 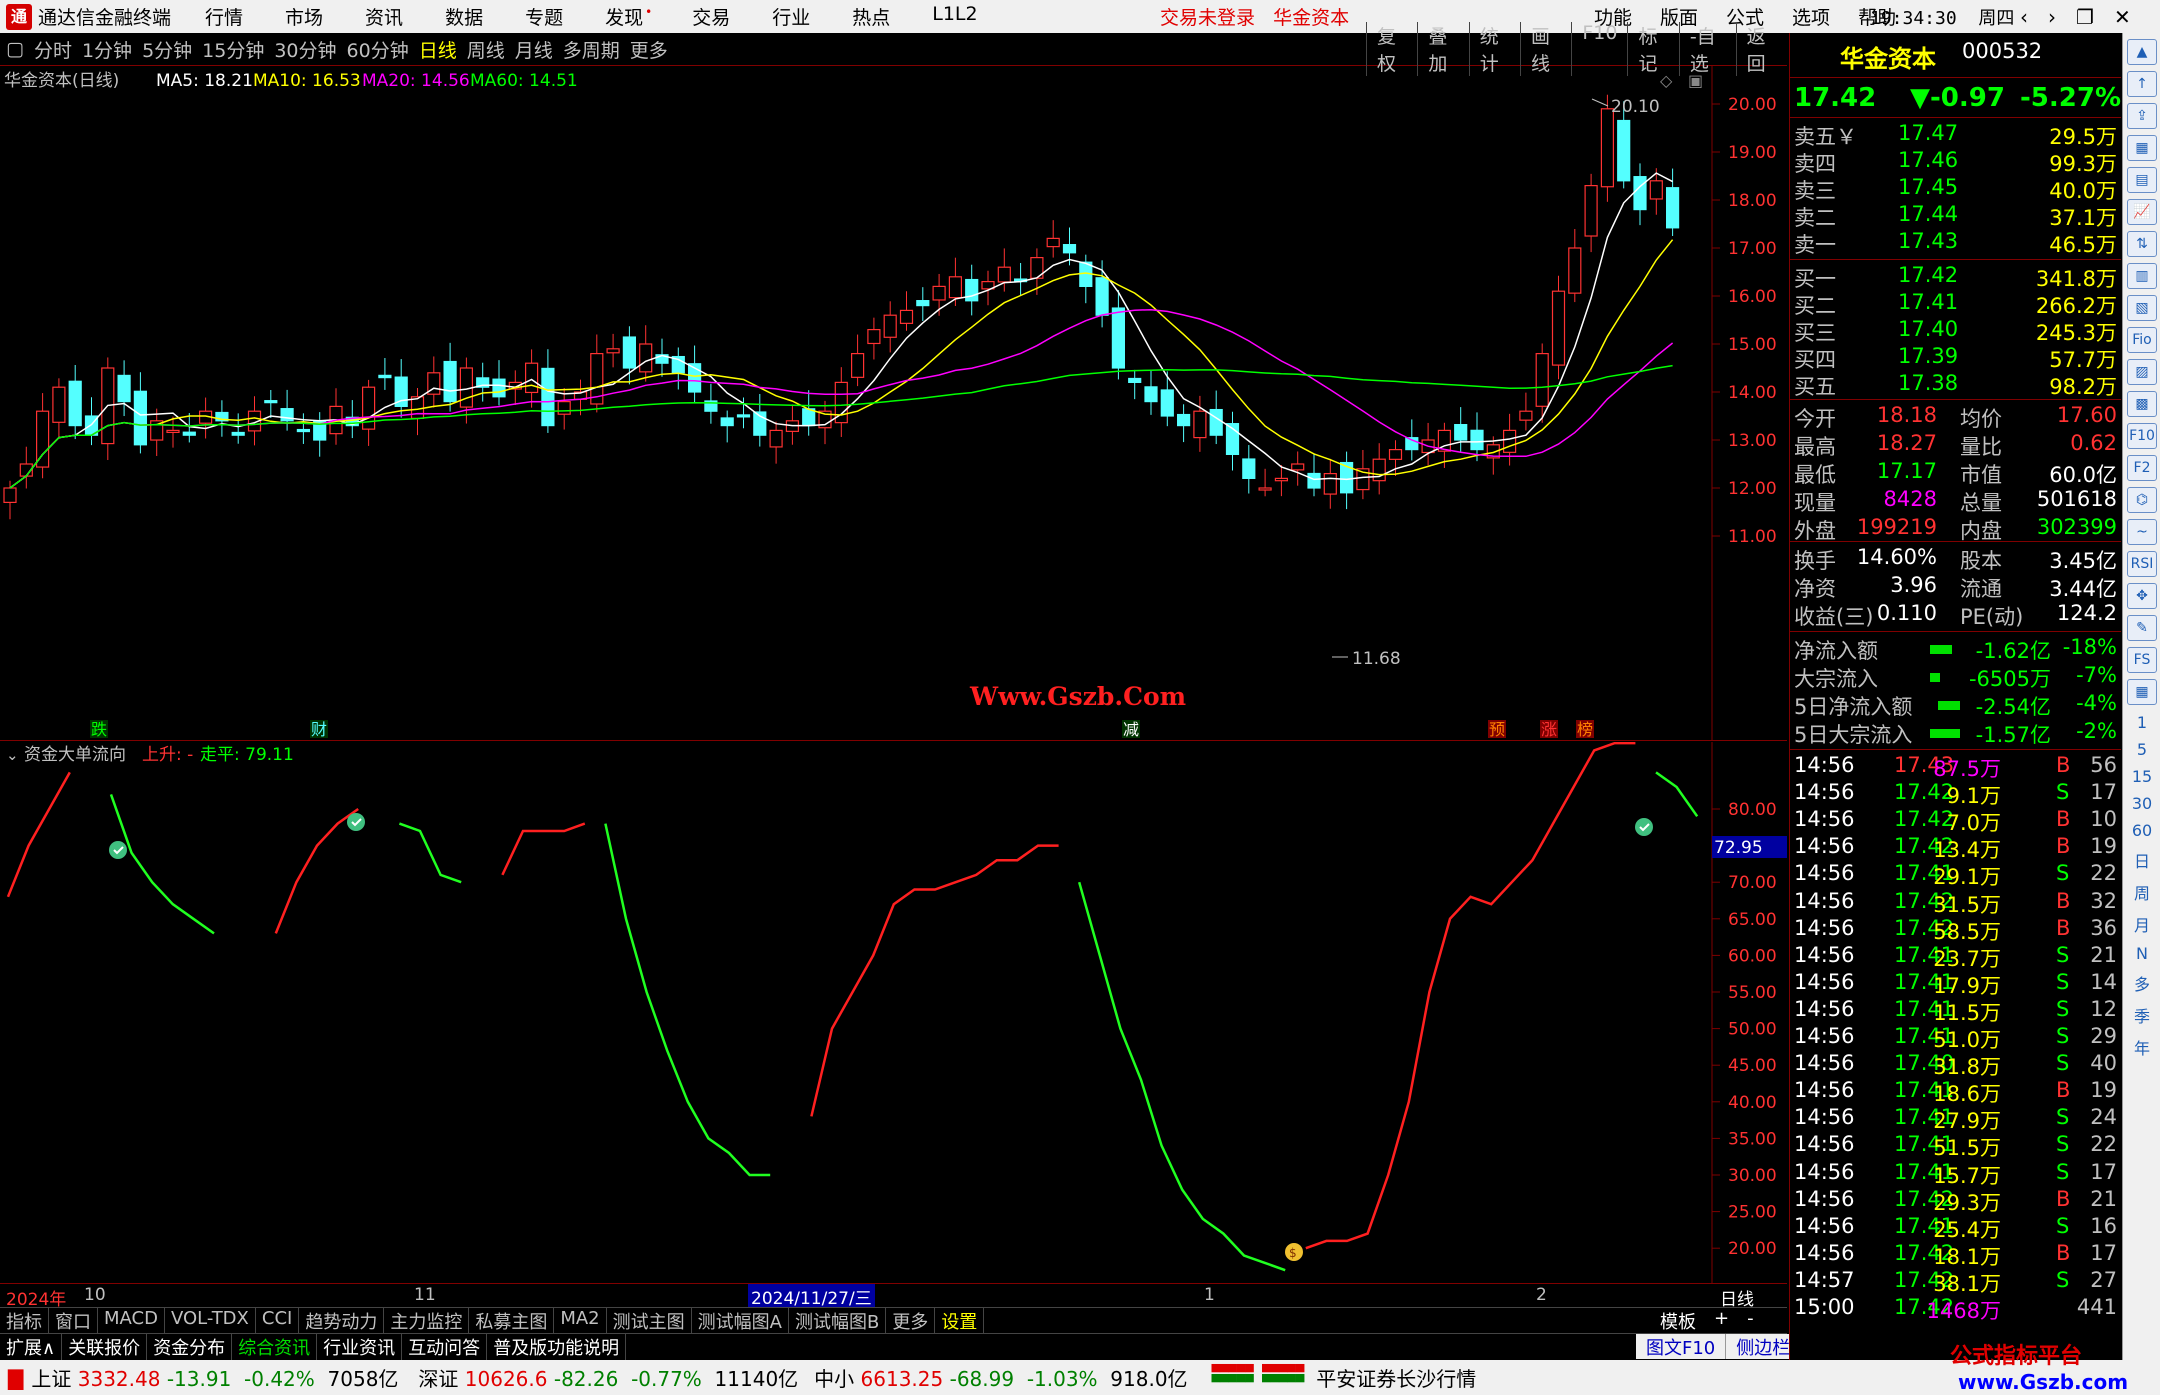 I want to click on stat-row-3: 现量 8428 总量 501618, so click(x=1955, y=501).